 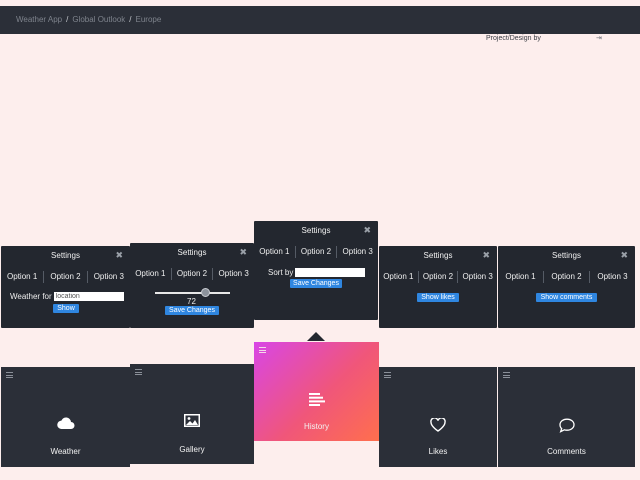 I want to click on weather-for-row: Weather for, so click(x=67, y=296).